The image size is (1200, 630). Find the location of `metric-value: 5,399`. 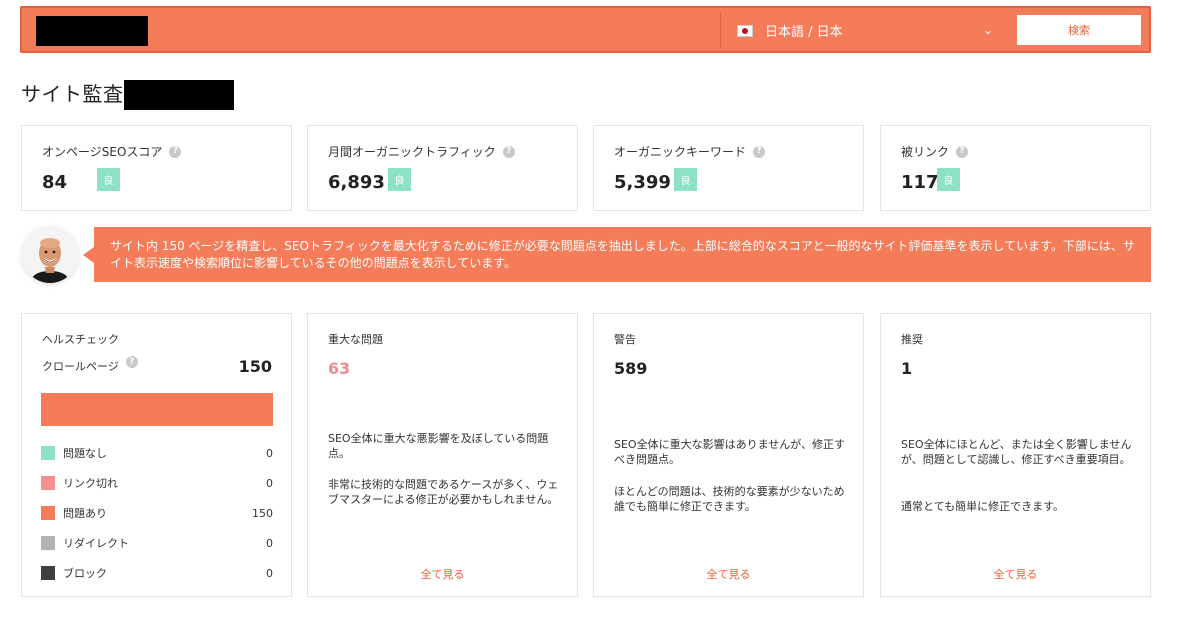

metric-value: 5,399 is located at coordinates (642, 182).